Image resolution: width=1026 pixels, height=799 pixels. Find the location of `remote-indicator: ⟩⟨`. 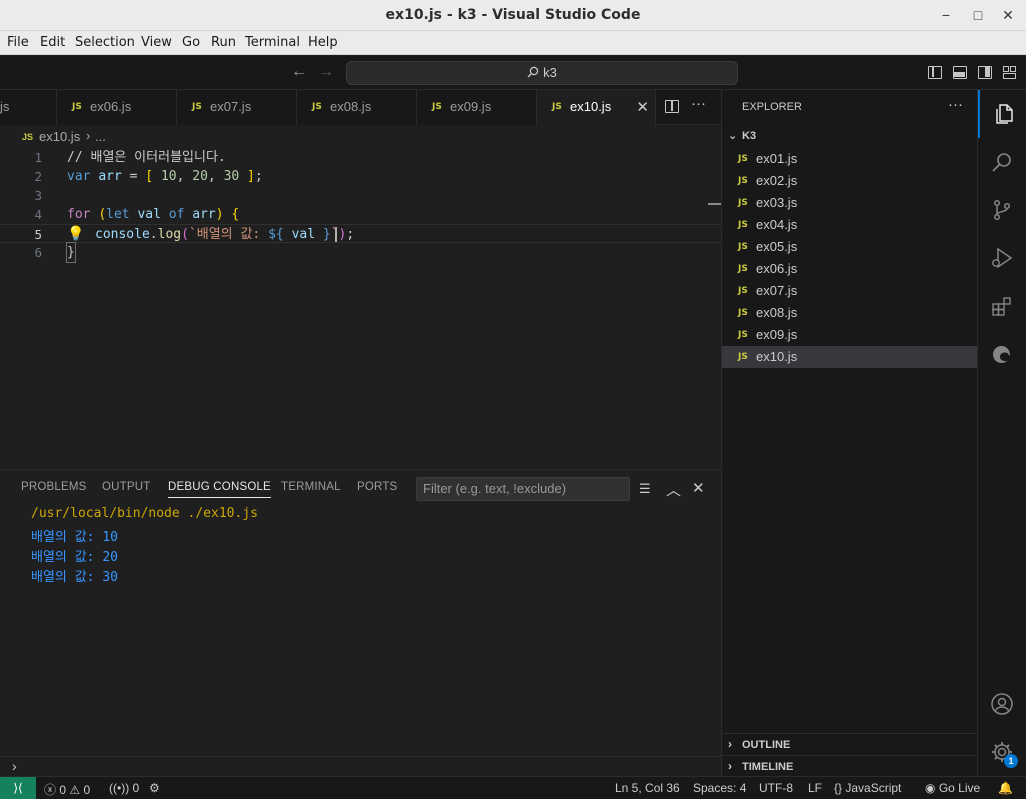

remote-indicator: ⟩⟨ is located at coordinates (18, 788).